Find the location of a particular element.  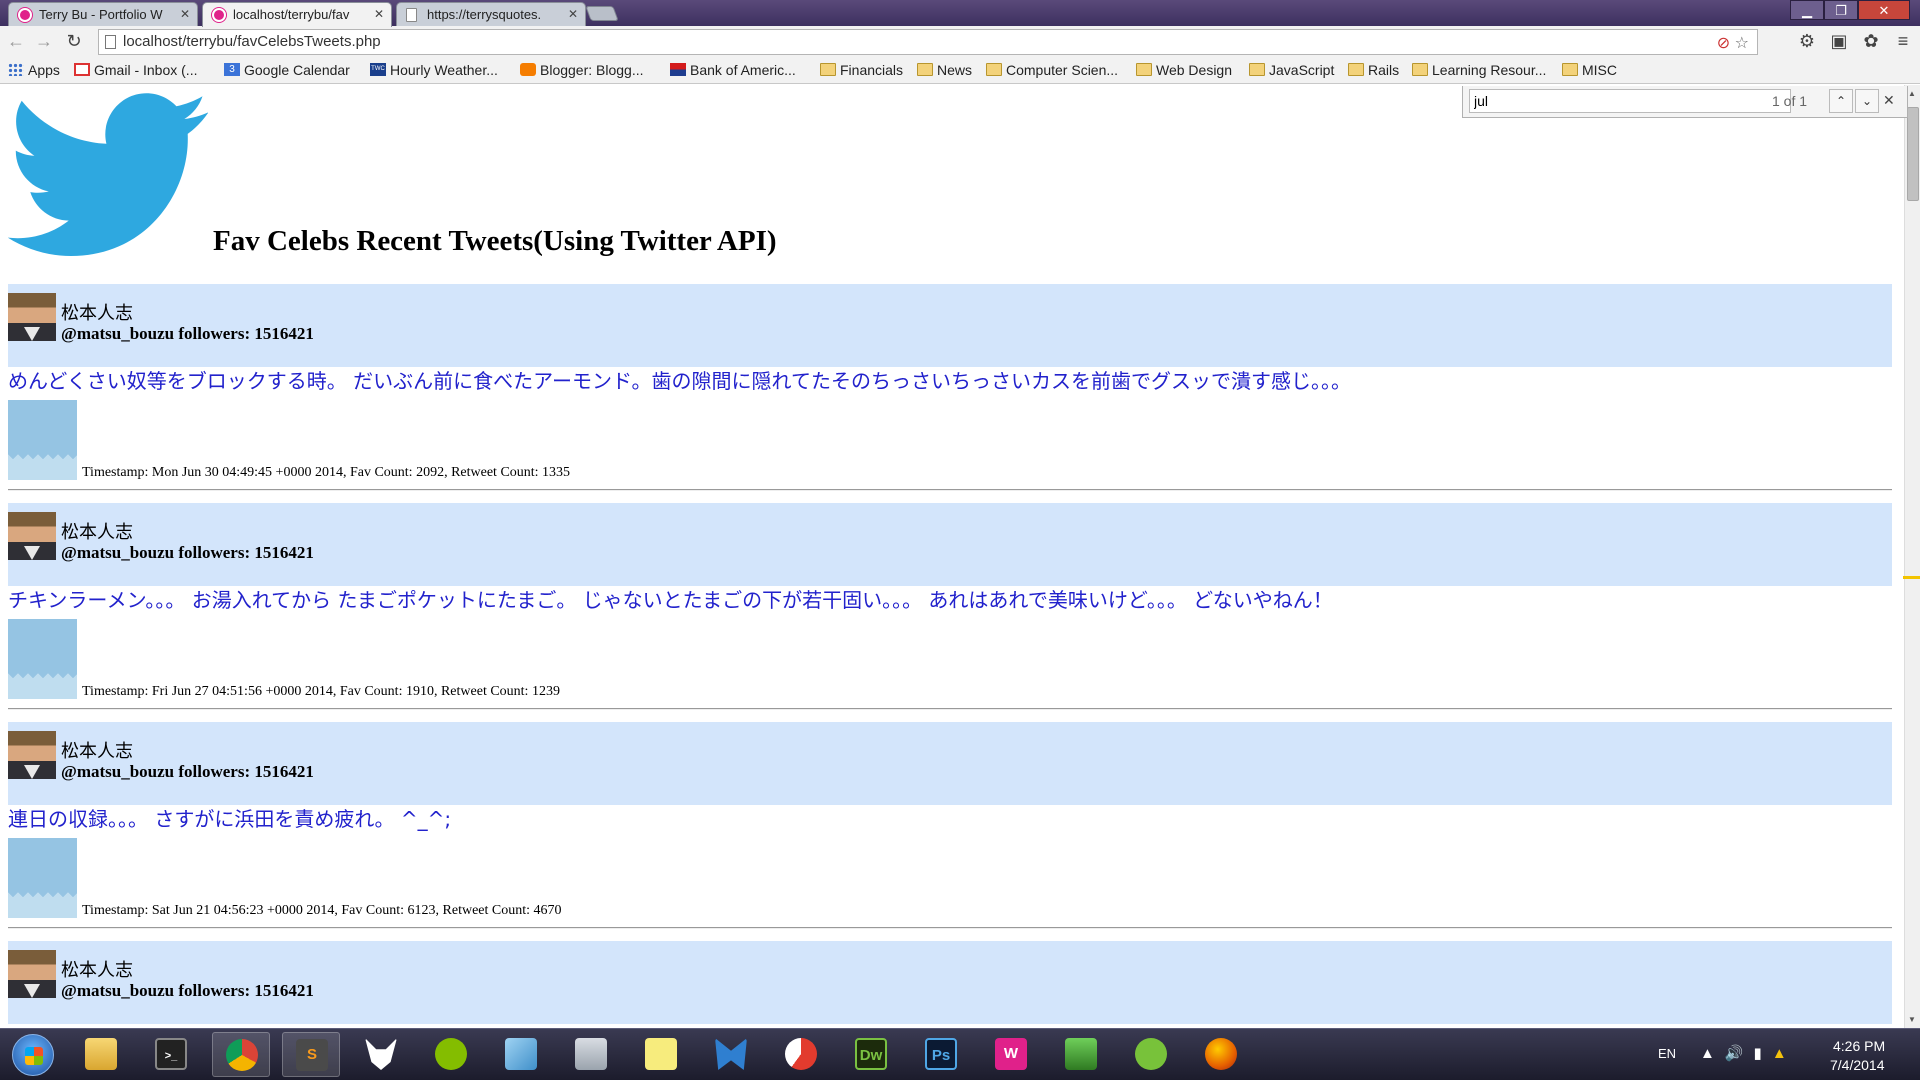

blocked-content-icon: ⊘ is located at coordinates (1723, 43).